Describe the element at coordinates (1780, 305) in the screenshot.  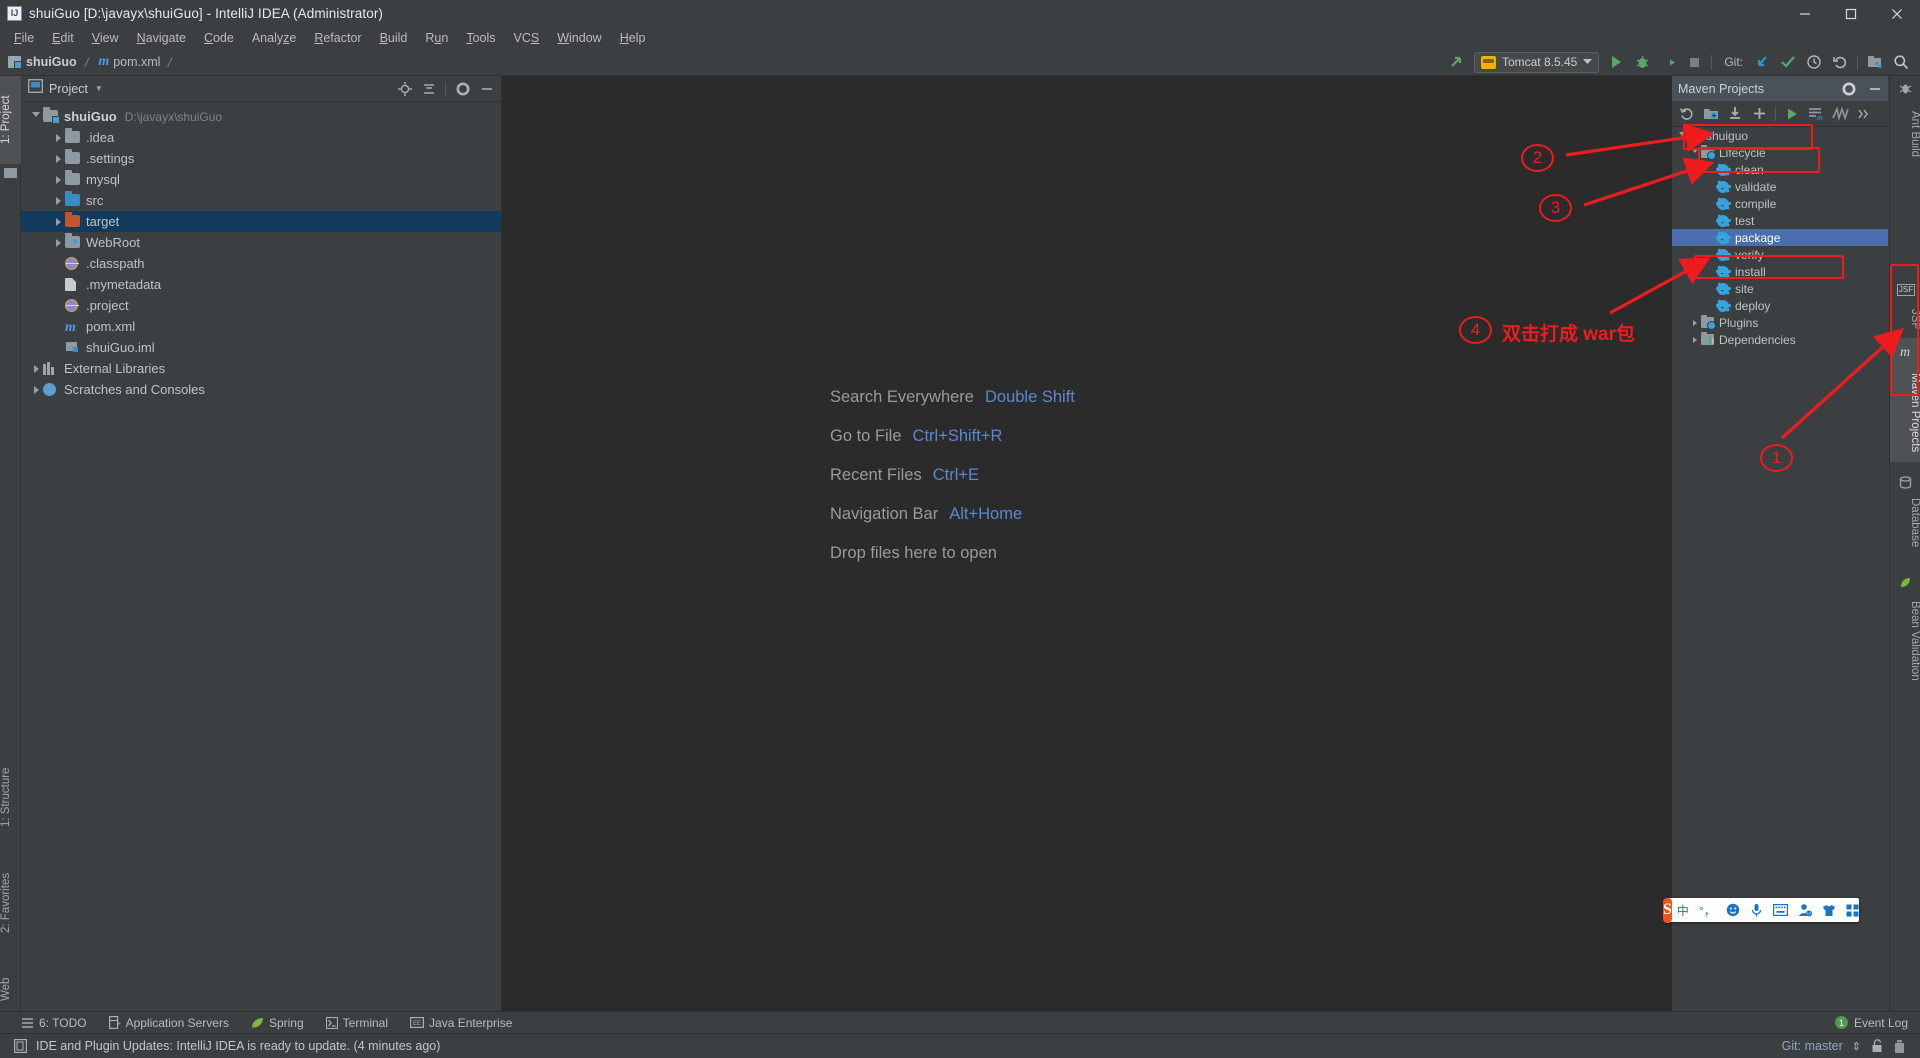
I see `maven-tree-row: deploy` at that location.